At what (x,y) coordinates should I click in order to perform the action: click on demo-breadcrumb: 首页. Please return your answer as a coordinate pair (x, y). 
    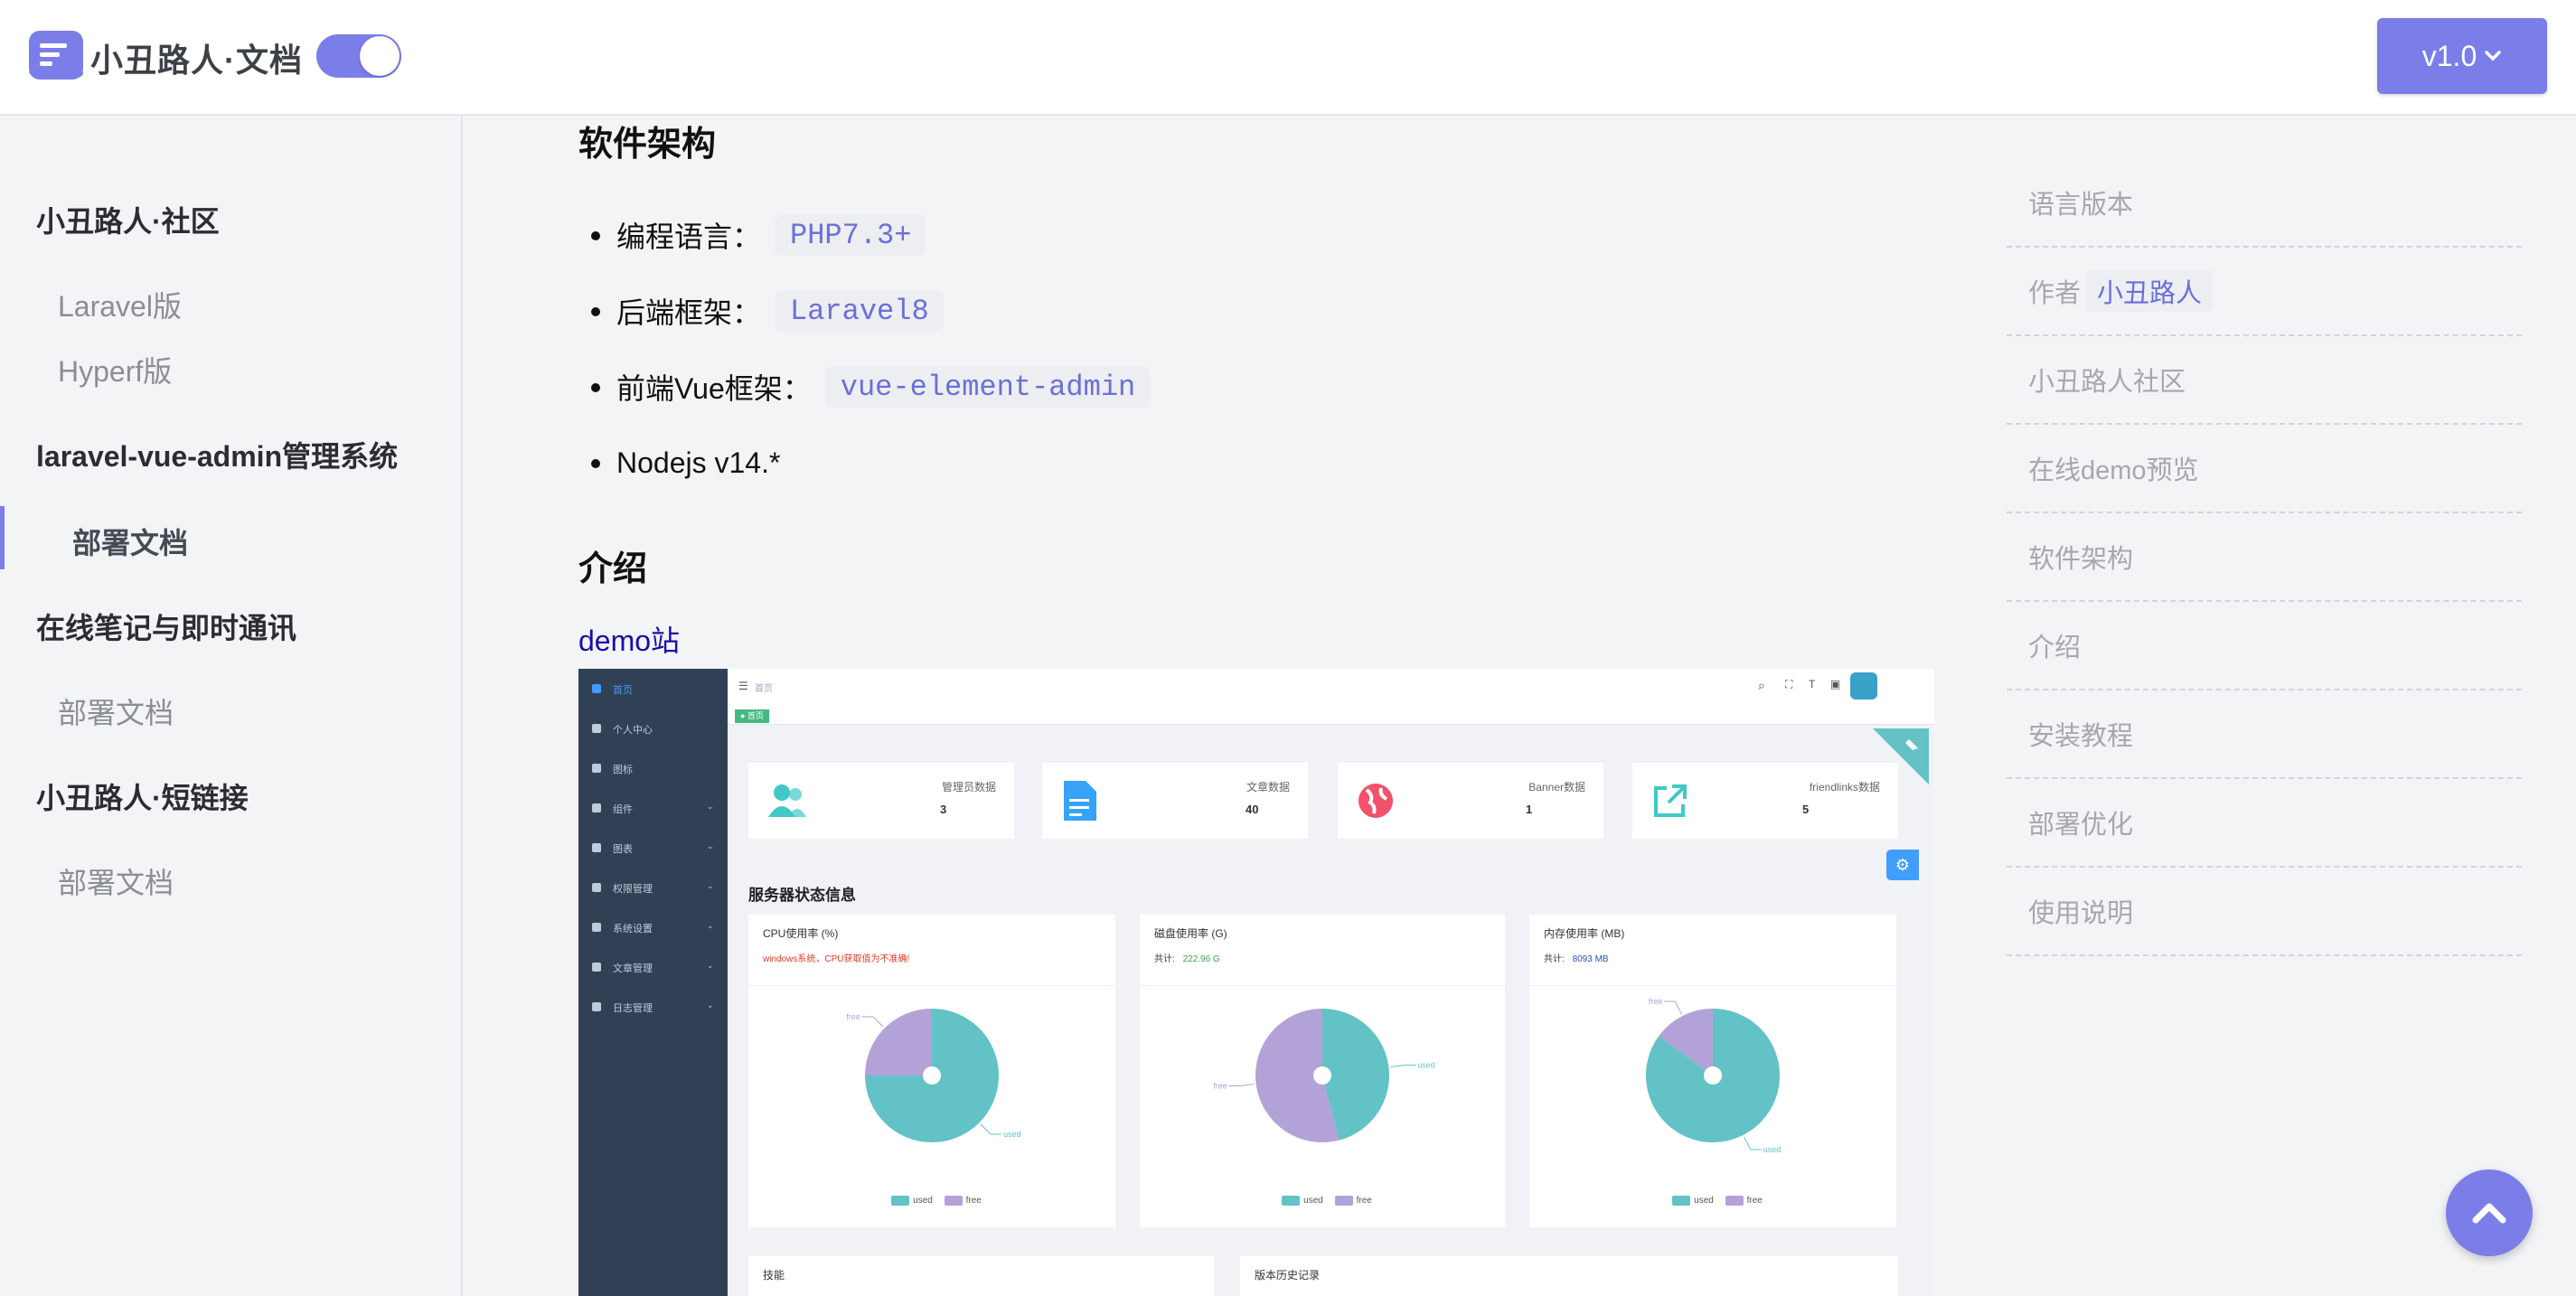
    Looking at the image, I should click on (764, 689).